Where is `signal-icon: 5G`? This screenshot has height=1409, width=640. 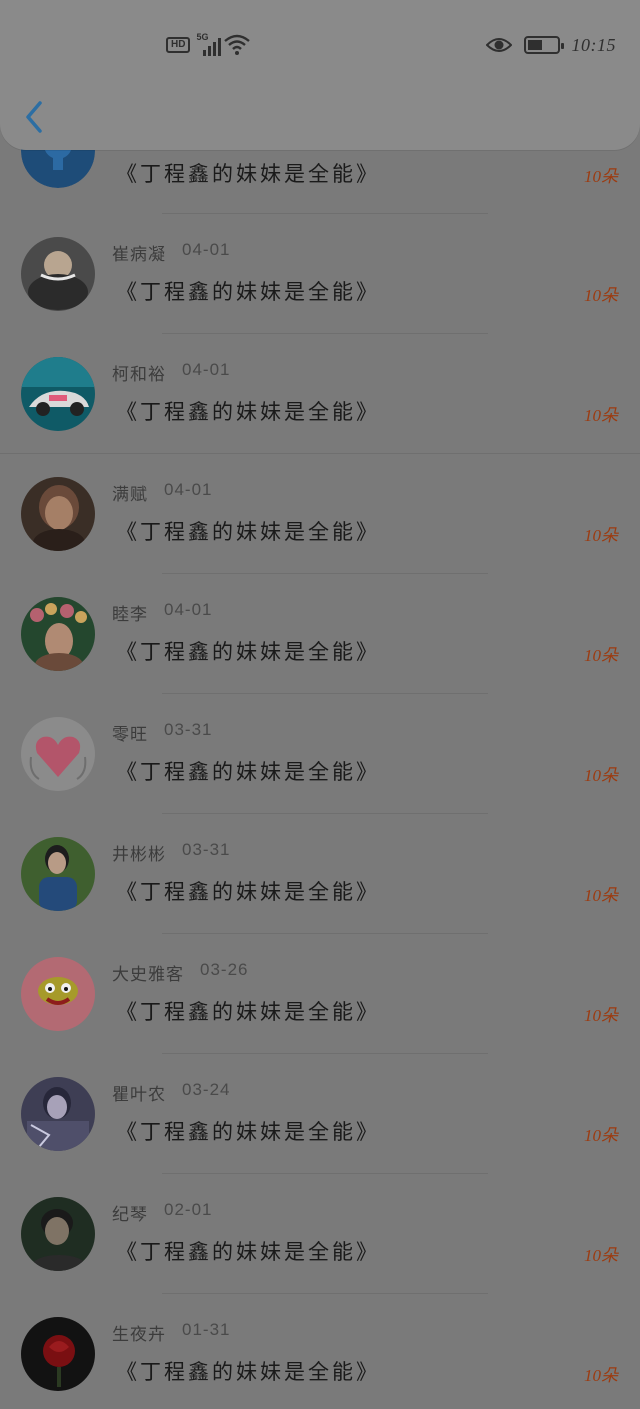 signal-icon: 5G is located at coordinates (209, 44).